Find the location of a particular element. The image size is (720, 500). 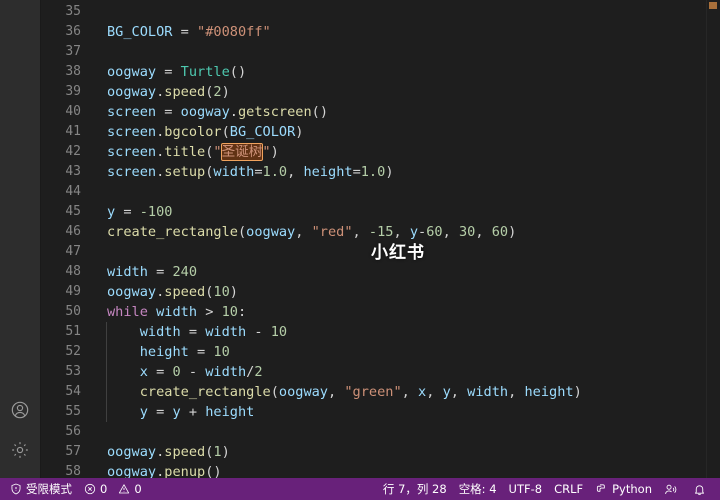

line-content: BG_COLOR = "#0080ff" is located at coordinates (407, 32).